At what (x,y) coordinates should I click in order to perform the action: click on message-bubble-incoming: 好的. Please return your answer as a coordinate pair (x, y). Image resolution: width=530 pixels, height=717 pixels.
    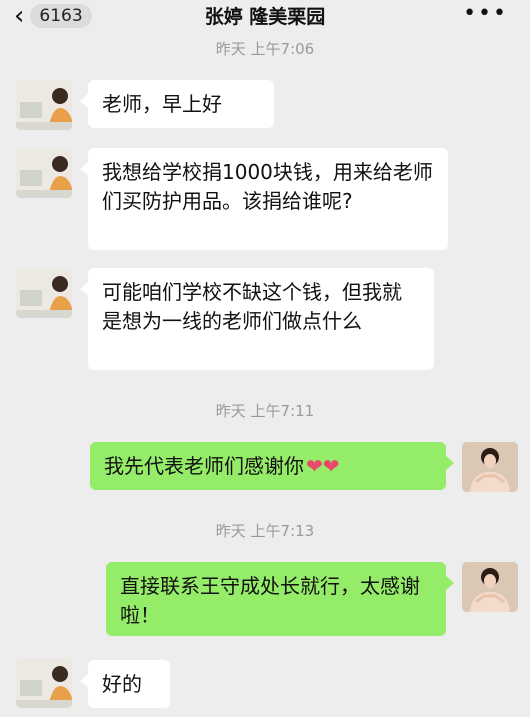
    Looking at the image, I should click on (125, 684).